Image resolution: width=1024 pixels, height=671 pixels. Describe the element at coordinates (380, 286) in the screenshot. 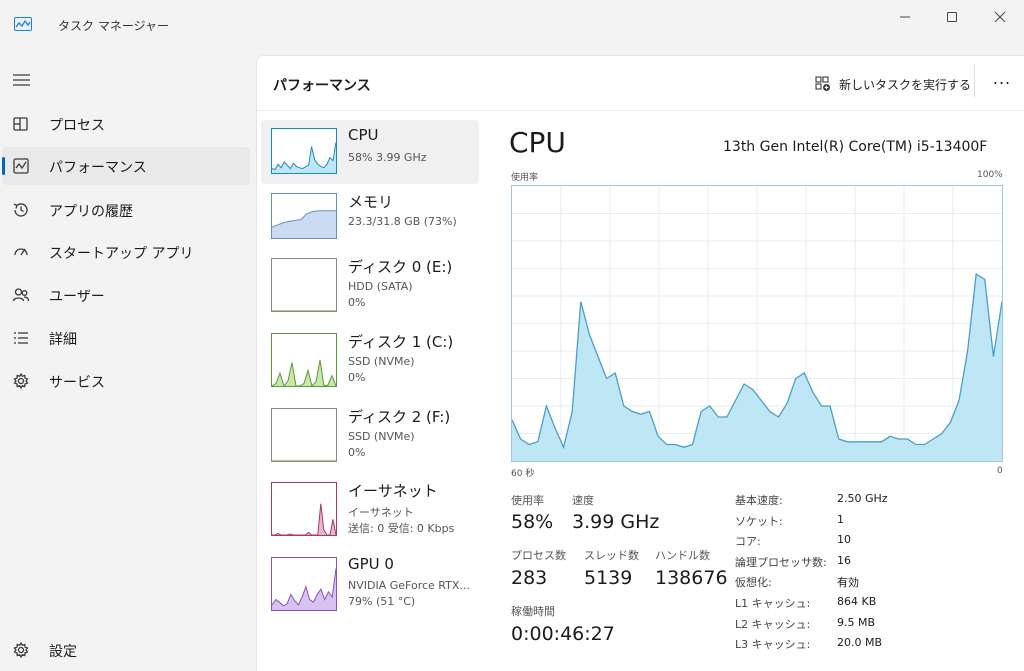

I see `perf-item-detail: HDD (SATA)` at that location.